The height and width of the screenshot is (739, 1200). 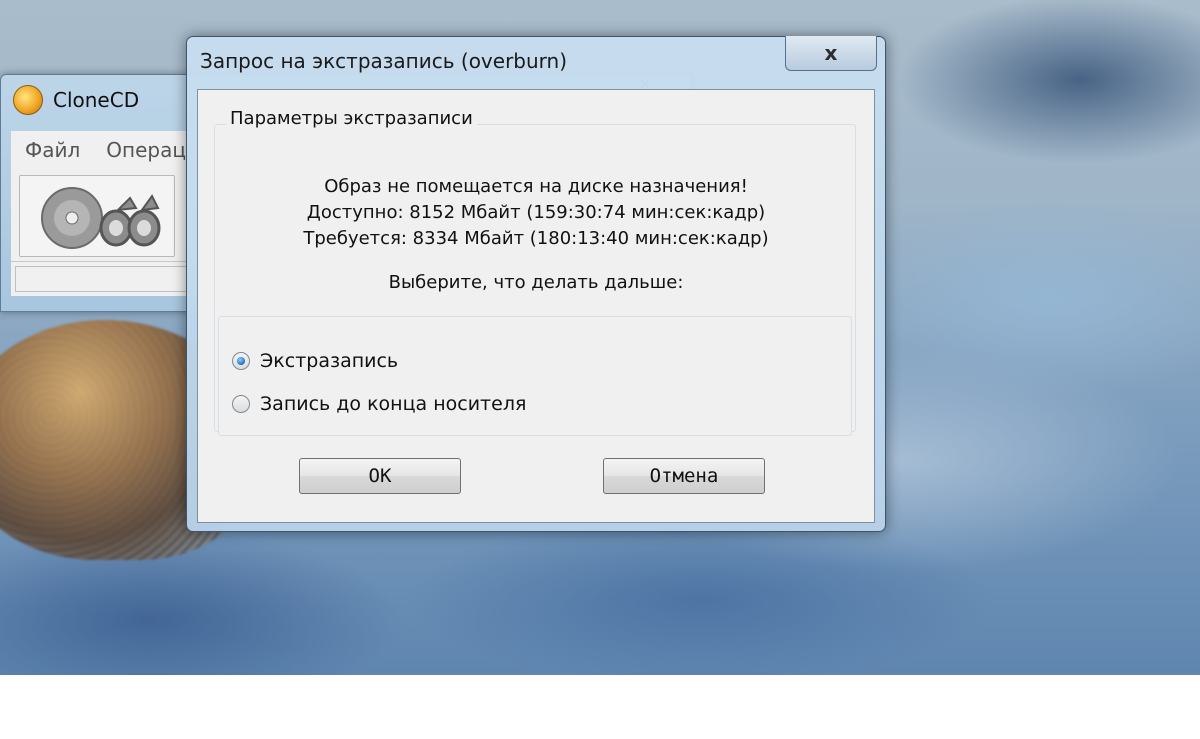 What do you see at coordinates (384, 61) in the screenshot?
I see `dialog-title: Запрос на экстразапись (overburn)` at bounding box center [384, 61].